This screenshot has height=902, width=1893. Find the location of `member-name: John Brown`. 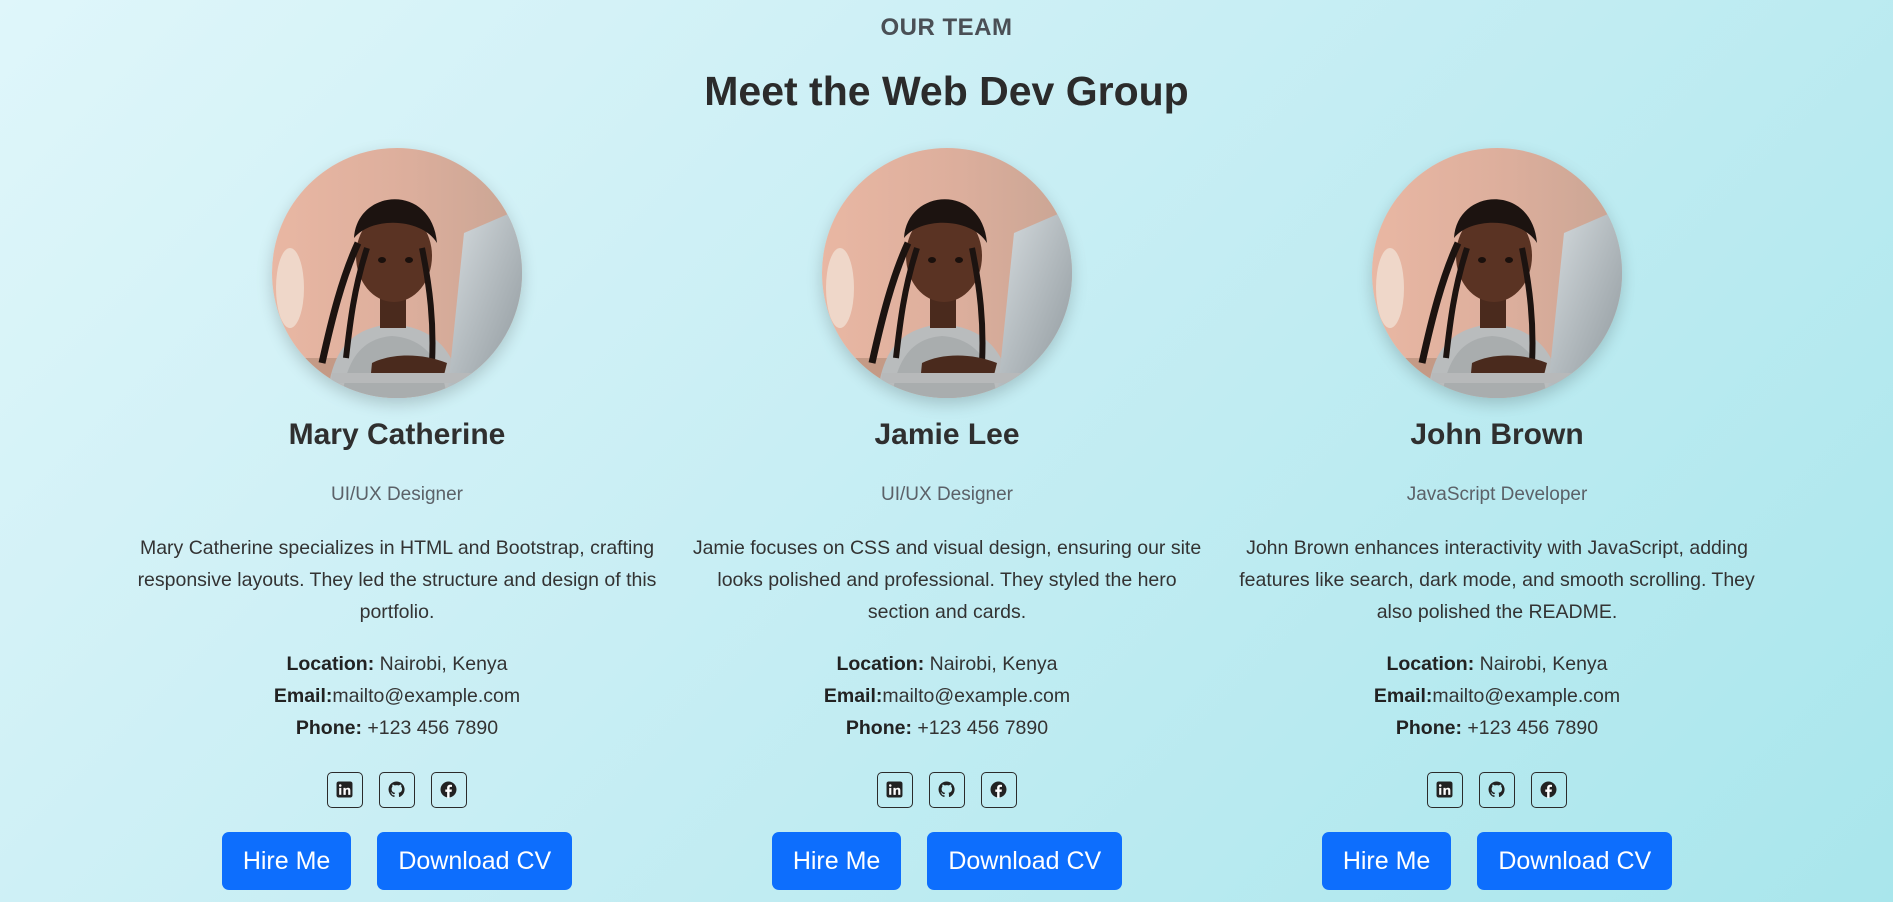

member-name: John Brown is located at coordinates (1497, 434).